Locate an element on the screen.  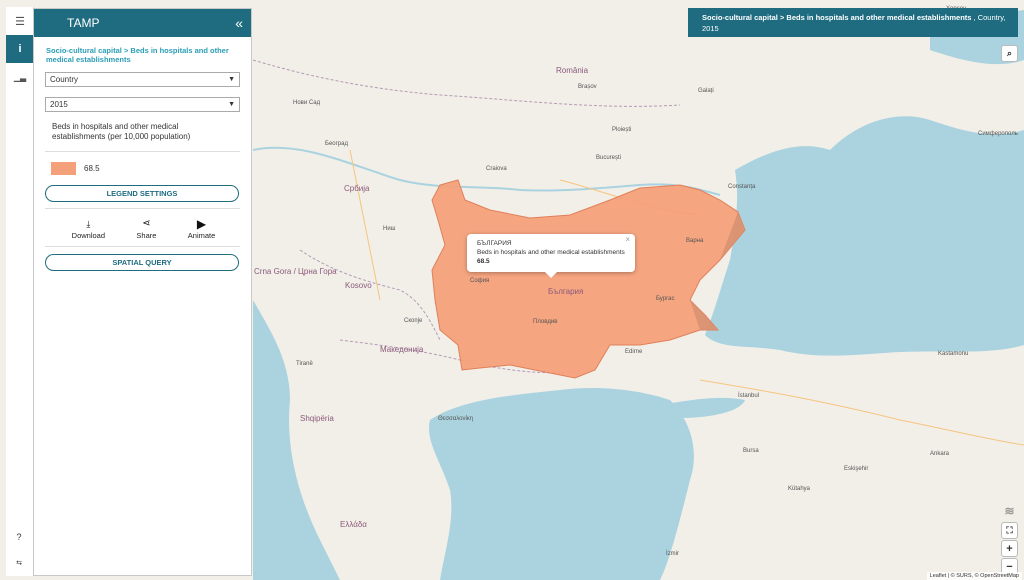
map-label-istanbul: İstanbul is located at coordinates (749, 396).